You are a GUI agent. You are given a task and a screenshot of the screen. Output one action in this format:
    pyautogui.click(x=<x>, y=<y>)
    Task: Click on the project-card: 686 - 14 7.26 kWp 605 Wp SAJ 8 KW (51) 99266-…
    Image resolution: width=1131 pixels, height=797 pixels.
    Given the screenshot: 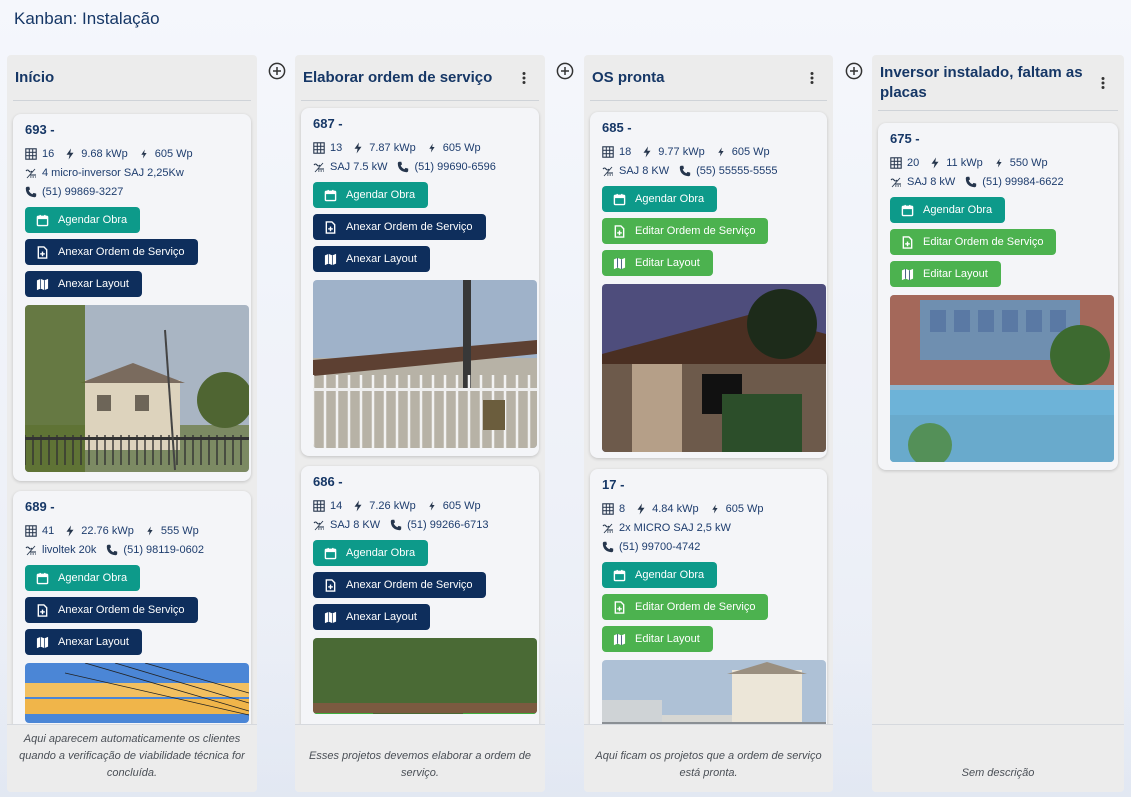 What is the action you would take?
    pyautogui.click(x=420, y=595)
    